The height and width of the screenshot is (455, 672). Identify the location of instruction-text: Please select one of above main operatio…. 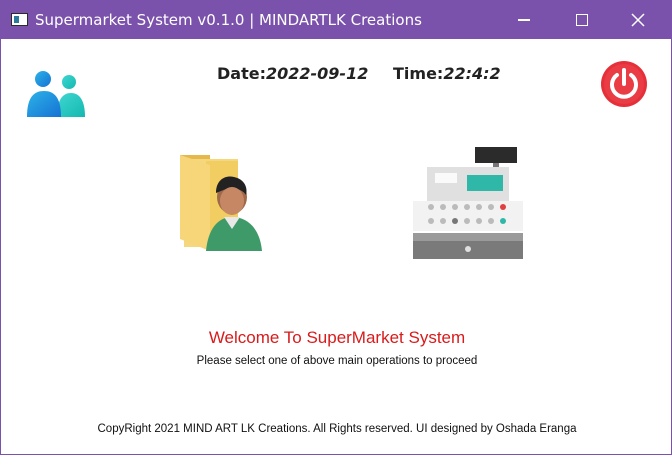
(337, 361).